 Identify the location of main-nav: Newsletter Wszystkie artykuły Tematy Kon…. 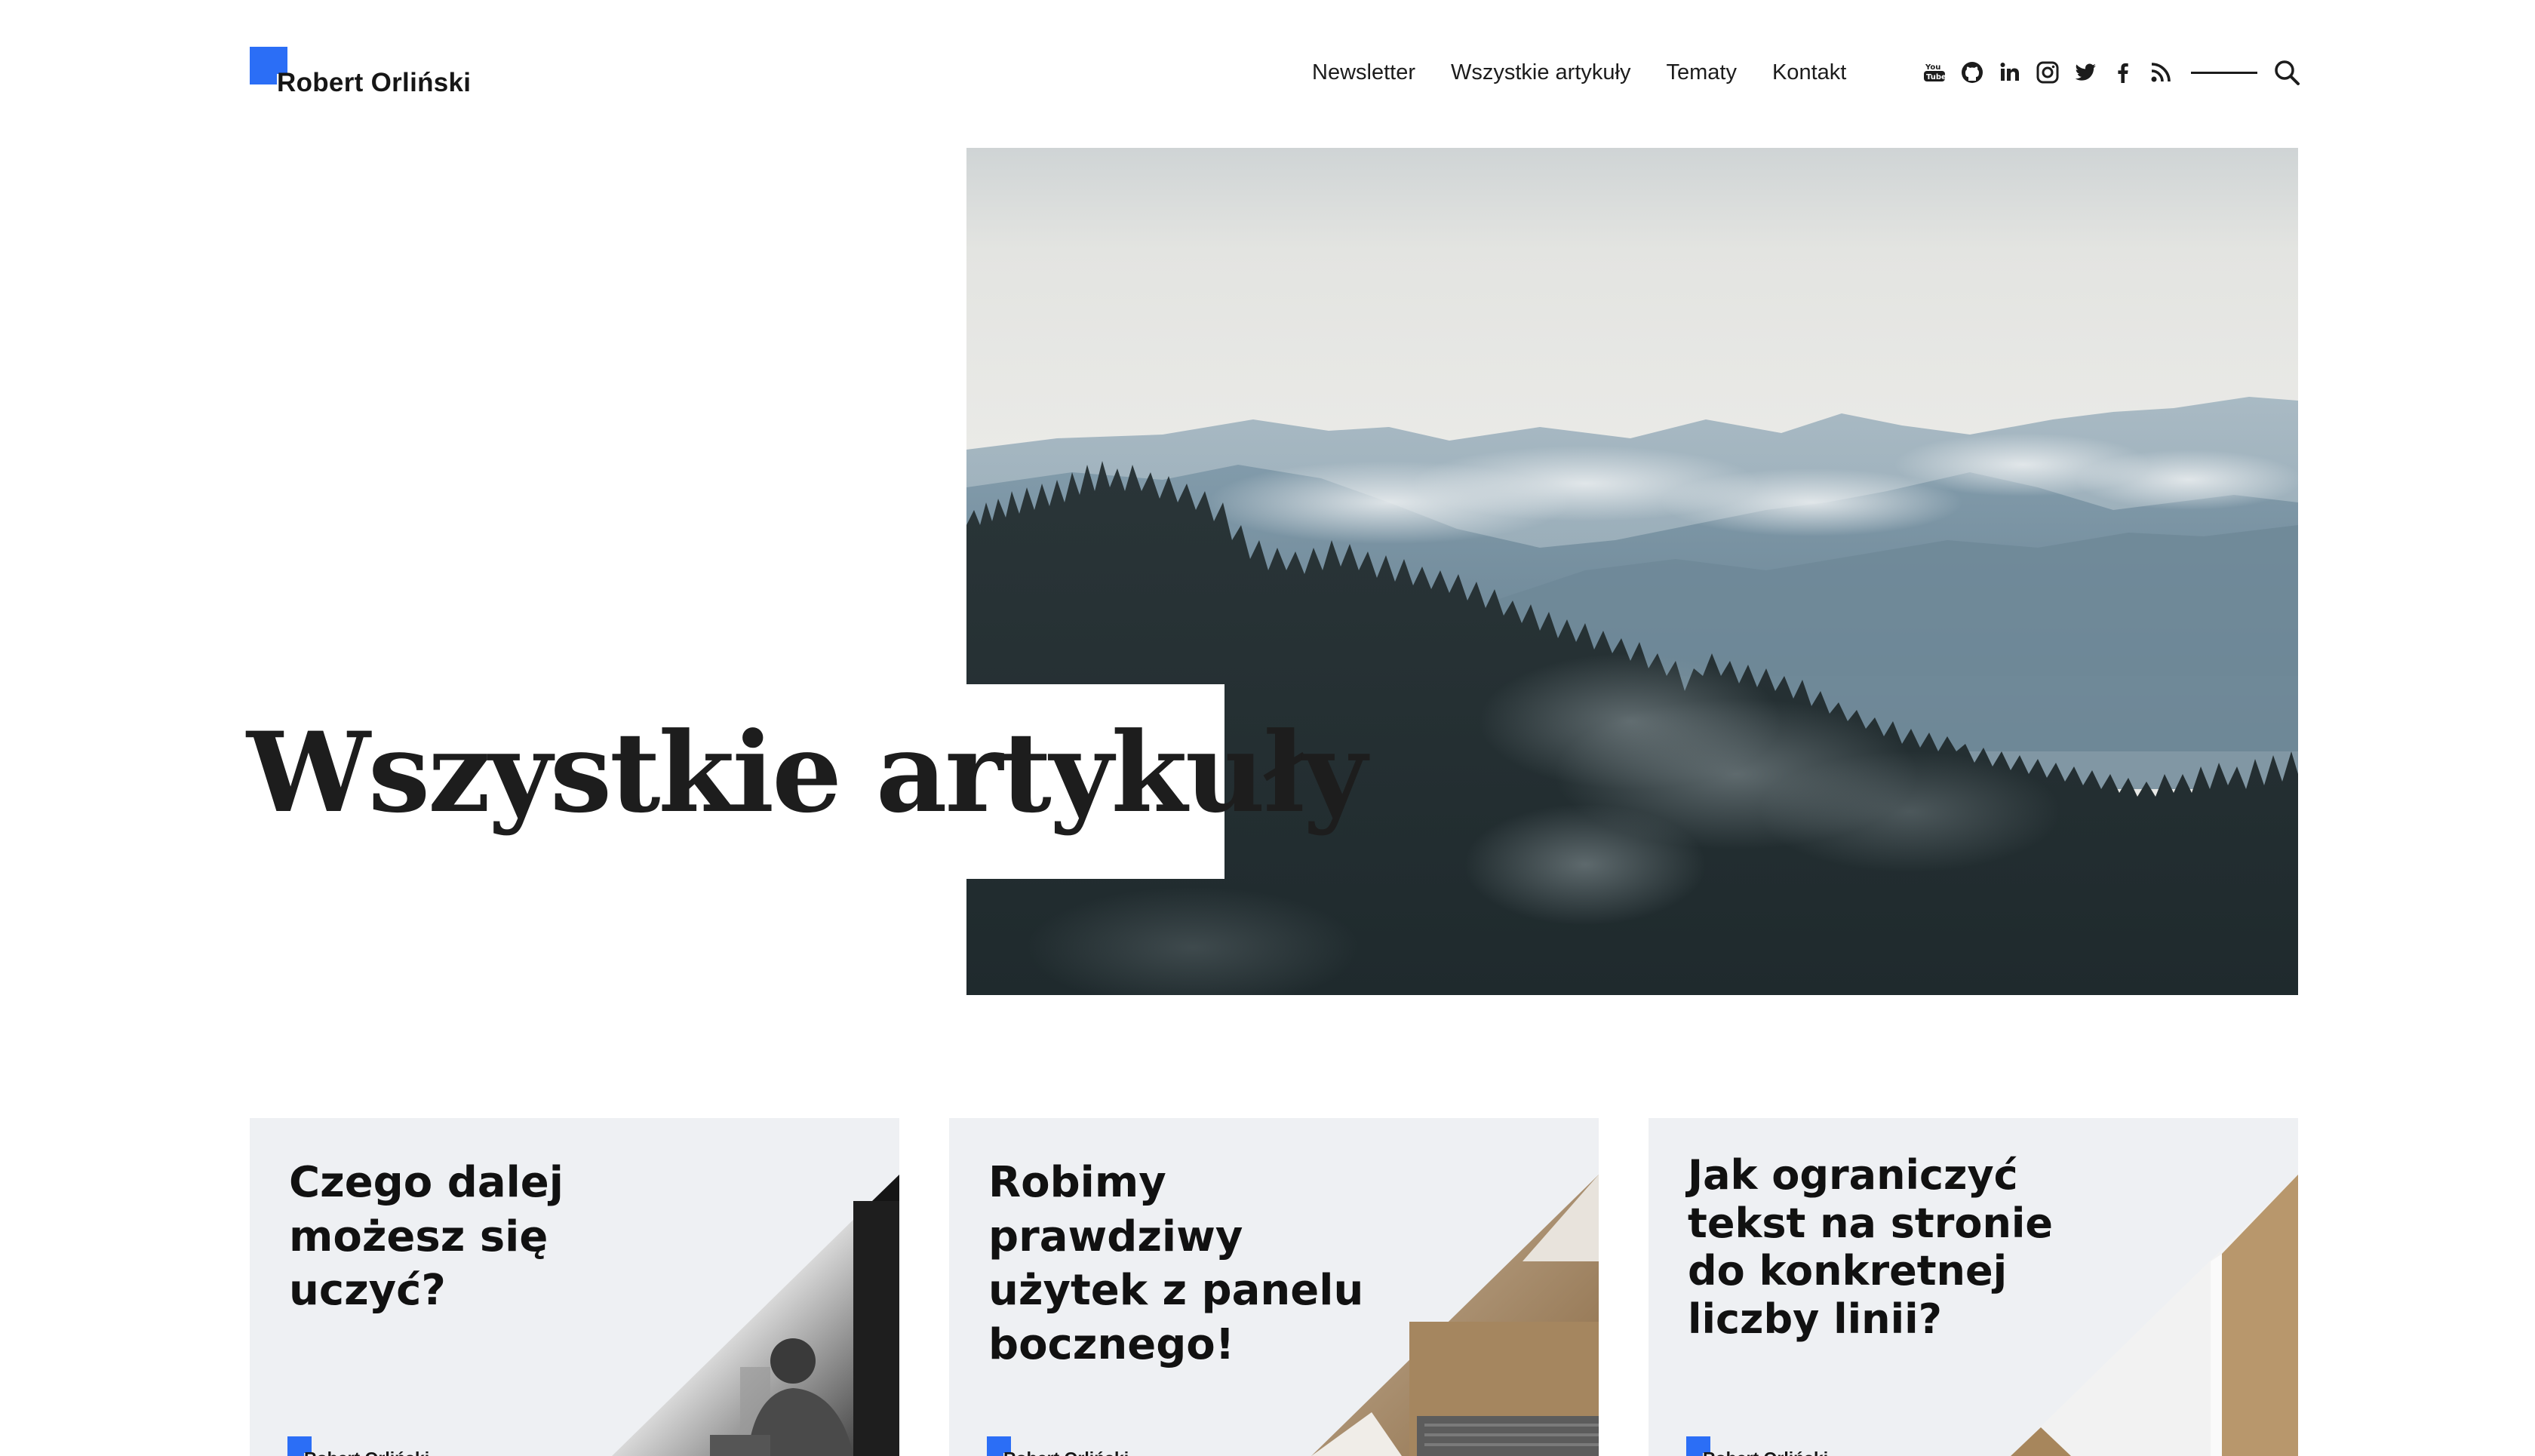
(1579, 72).